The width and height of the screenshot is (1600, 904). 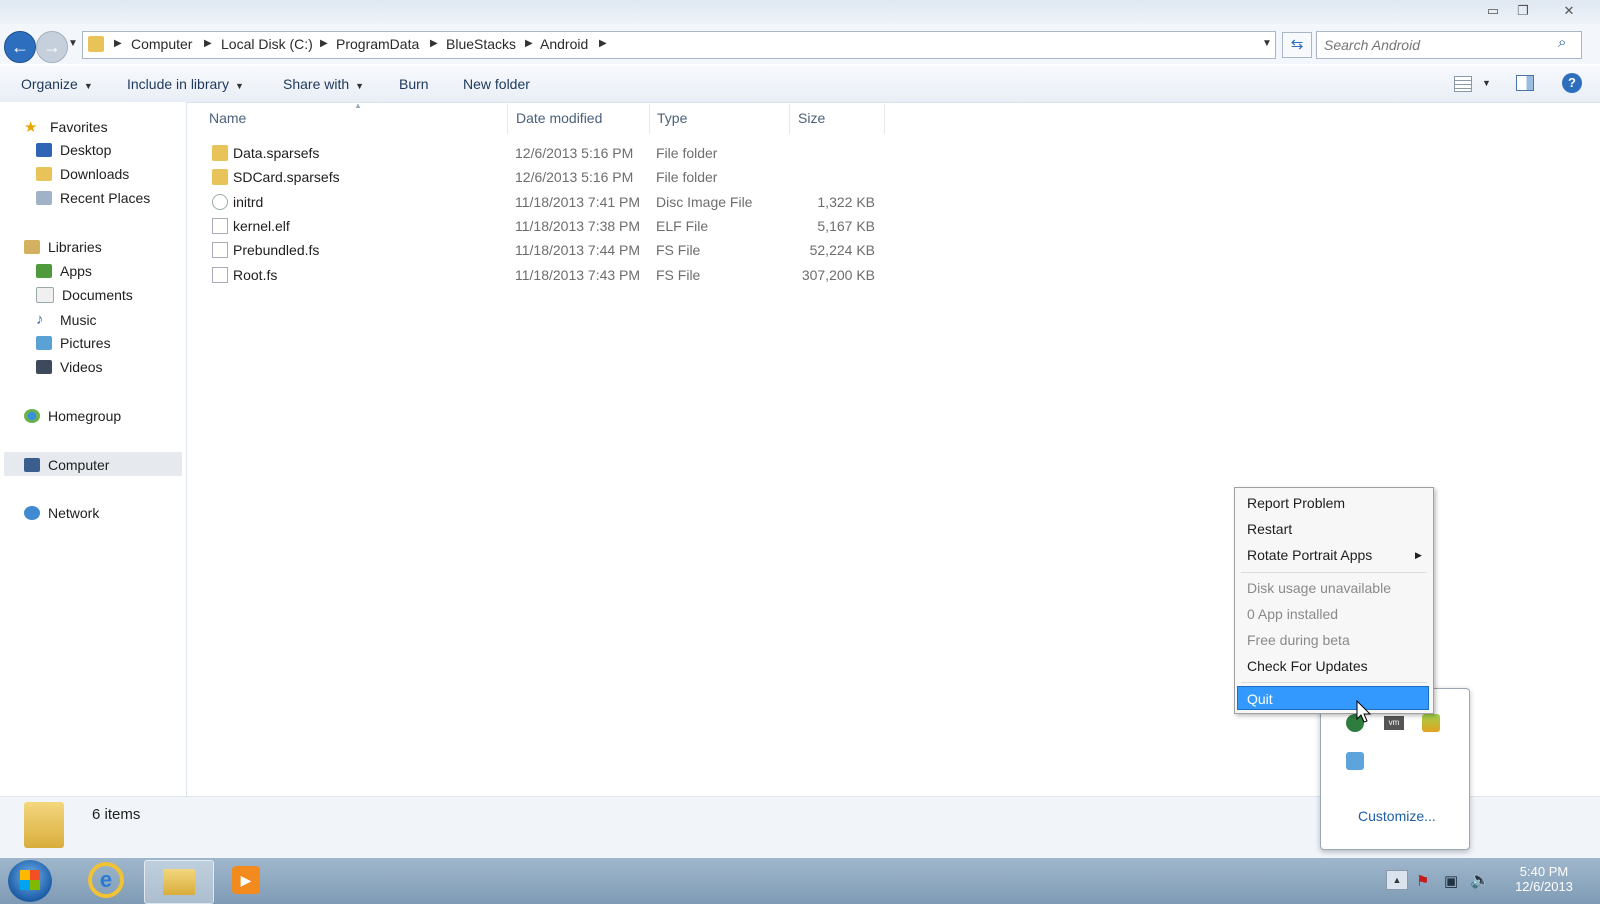 I want to click on back-button: ←, so click(x=20, y=47).